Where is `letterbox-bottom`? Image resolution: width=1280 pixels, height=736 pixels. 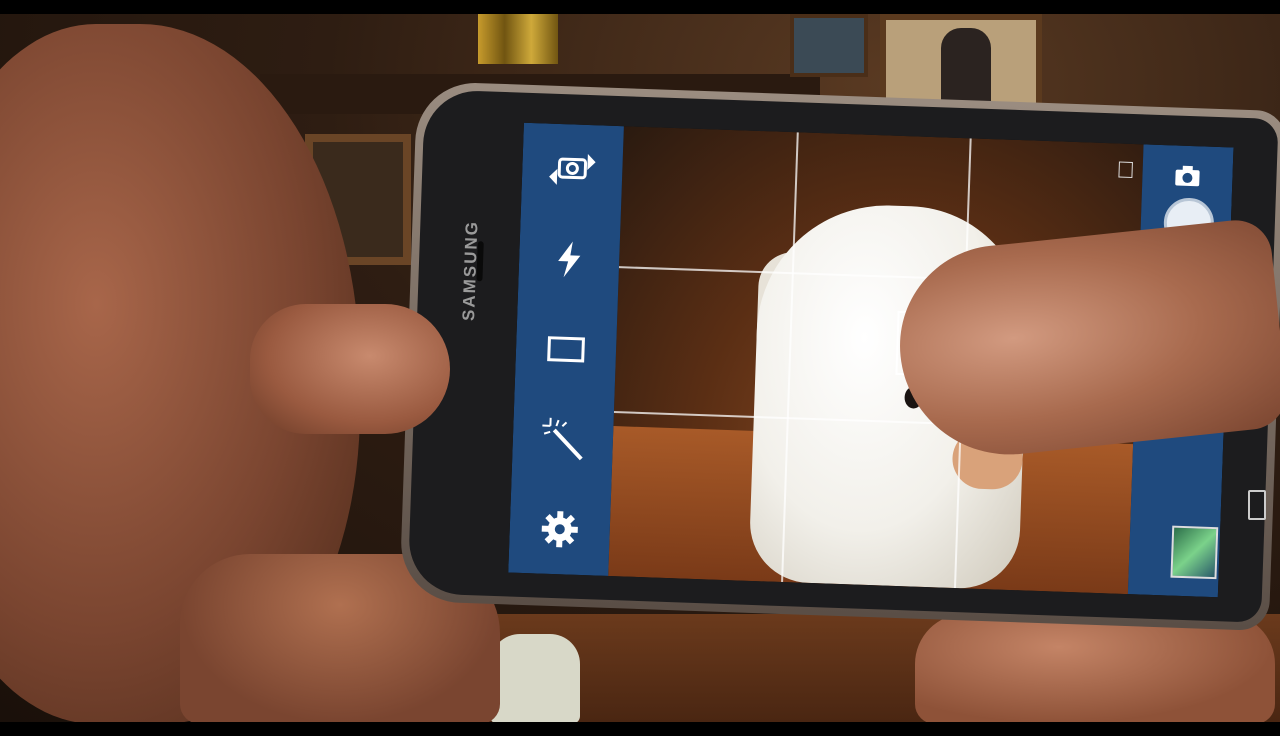 letterbox-bottom is located at coordinates (640, 729).